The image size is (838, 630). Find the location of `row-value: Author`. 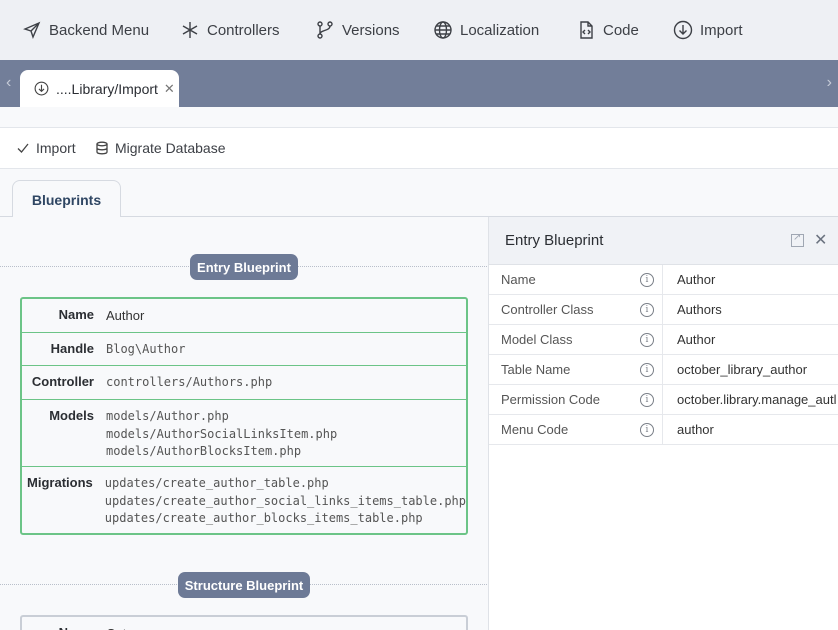

row-value: Author is located at coordinates (125, 315).